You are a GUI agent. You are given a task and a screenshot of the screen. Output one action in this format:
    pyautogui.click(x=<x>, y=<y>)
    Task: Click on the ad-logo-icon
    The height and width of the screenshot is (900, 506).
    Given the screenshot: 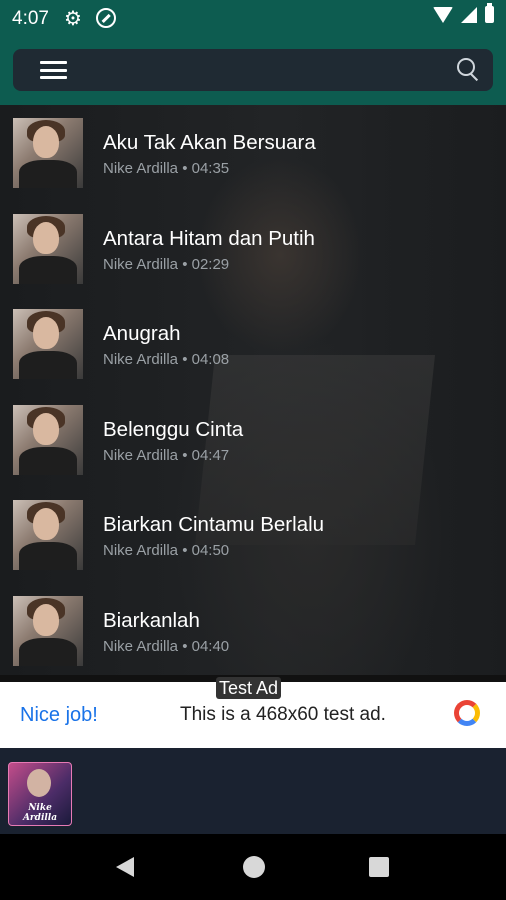 What is the action you would take?
    pyautogui.click(x=467, y=713)
    